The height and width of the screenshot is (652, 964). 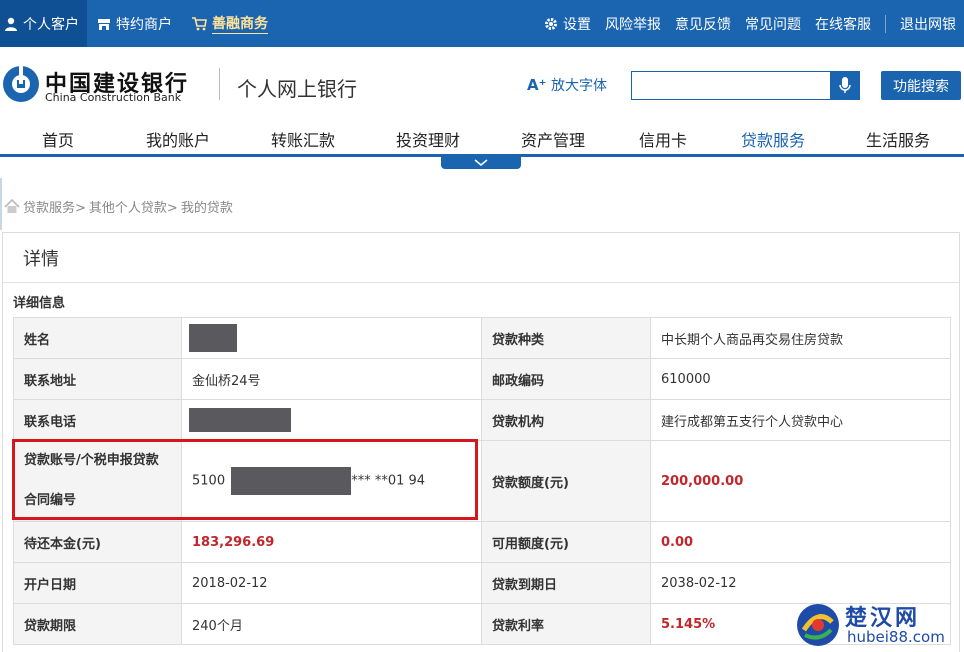 What do you see at coordinates (566, 624) in the screenshot?
I see `interest-rate-label: 贷款利率` at bounding box center [566, 624].